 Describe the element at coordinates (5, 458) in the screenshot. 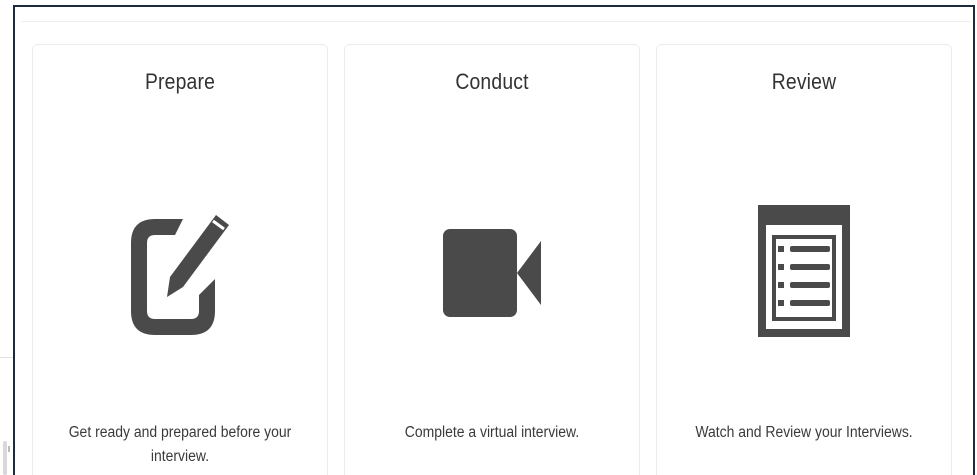

I see `scrollbar-thumb` at that location.